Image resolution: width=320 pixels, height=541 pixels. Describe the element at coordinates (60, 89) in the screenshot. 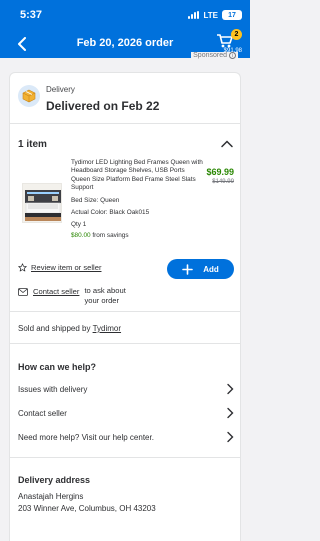

I see `delivery-label: Delivery` at that location.